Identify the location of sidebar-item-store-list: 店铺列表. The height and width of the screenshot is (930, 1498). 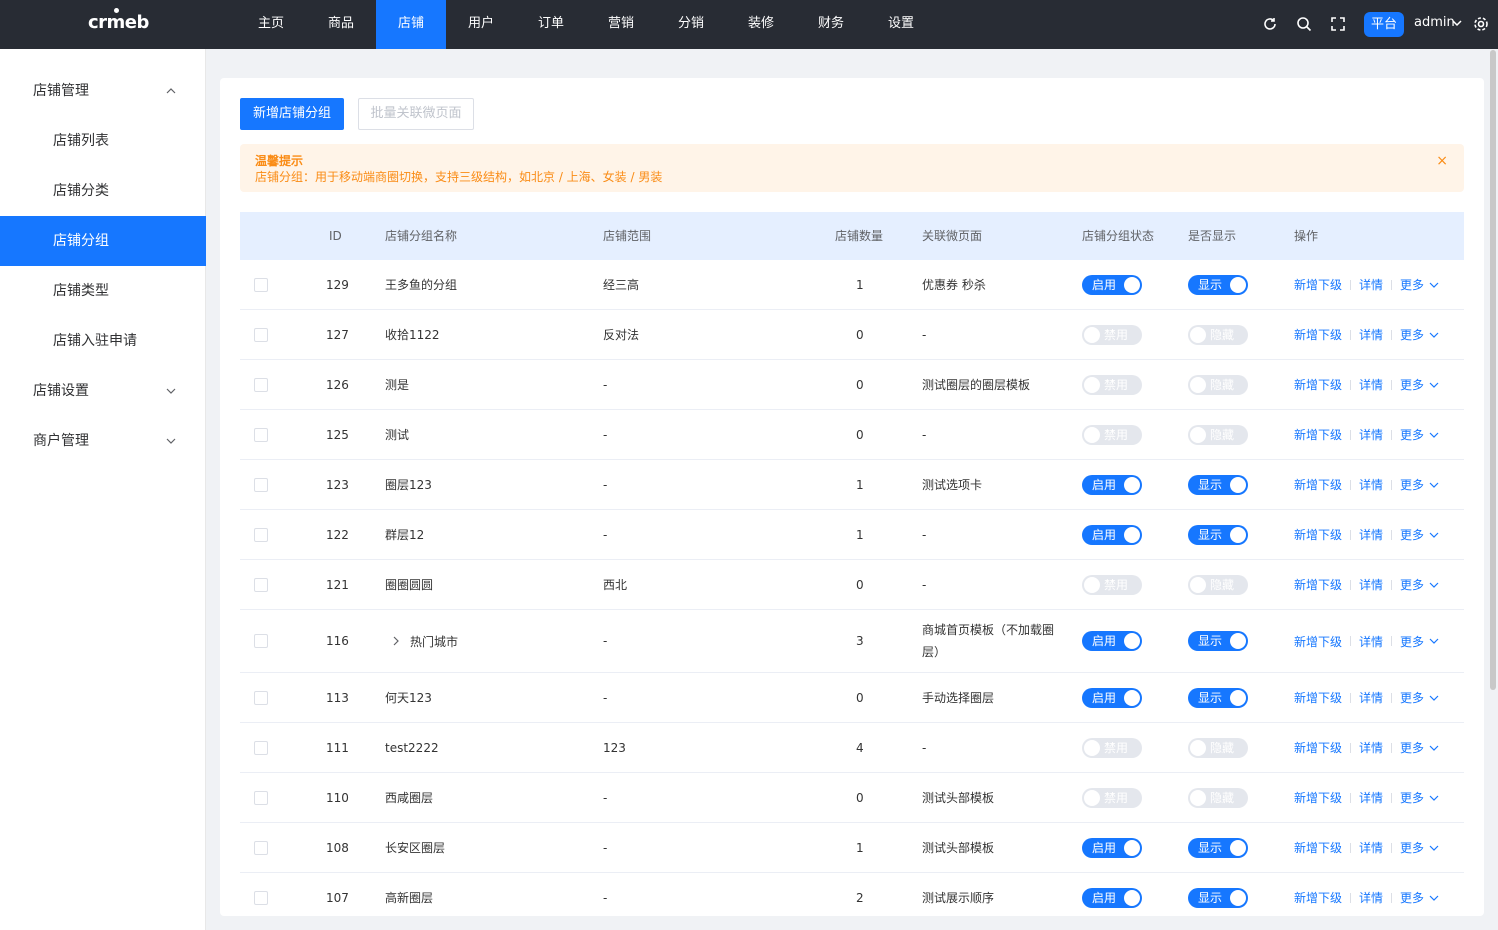
(103, 141).